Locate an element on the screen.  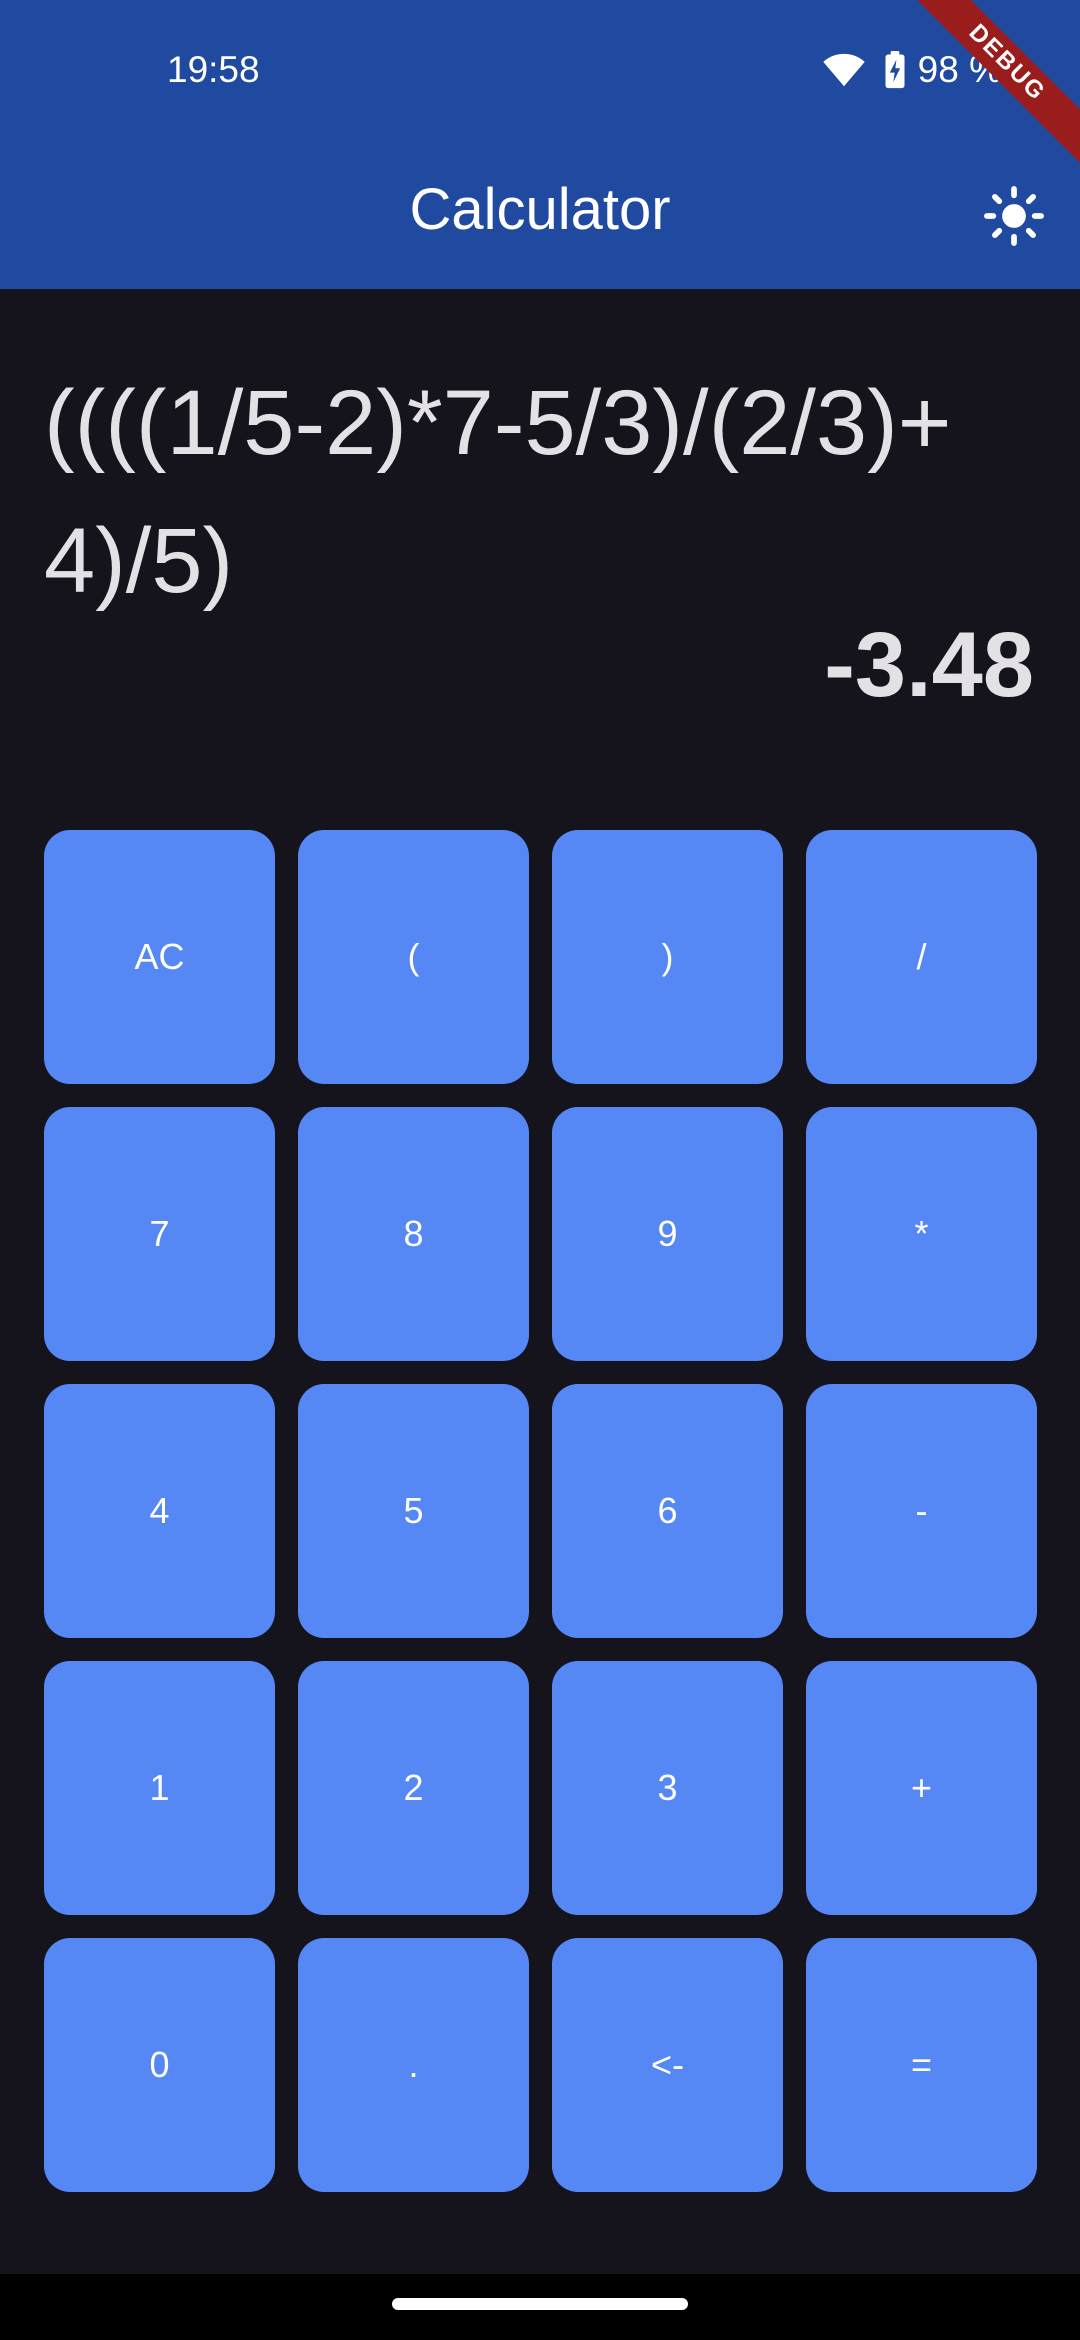
digit-7-button: 7 is located at coordinates (159, 1234).